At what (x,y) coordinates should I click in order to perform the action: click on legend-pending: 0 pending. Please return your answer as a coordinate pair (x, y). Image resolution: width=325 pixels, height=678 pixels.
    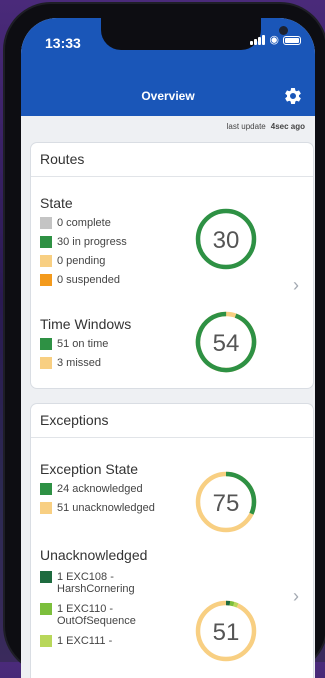
    Looking at the image, I should click on (72, 261).